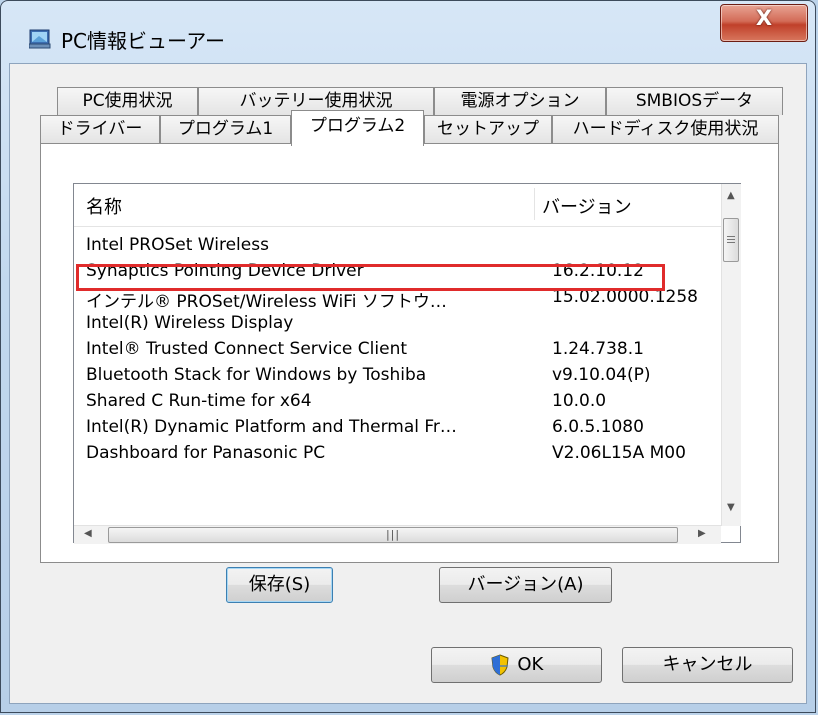  I want to click on version-button-label: バージョン(A), so click(525, 584).